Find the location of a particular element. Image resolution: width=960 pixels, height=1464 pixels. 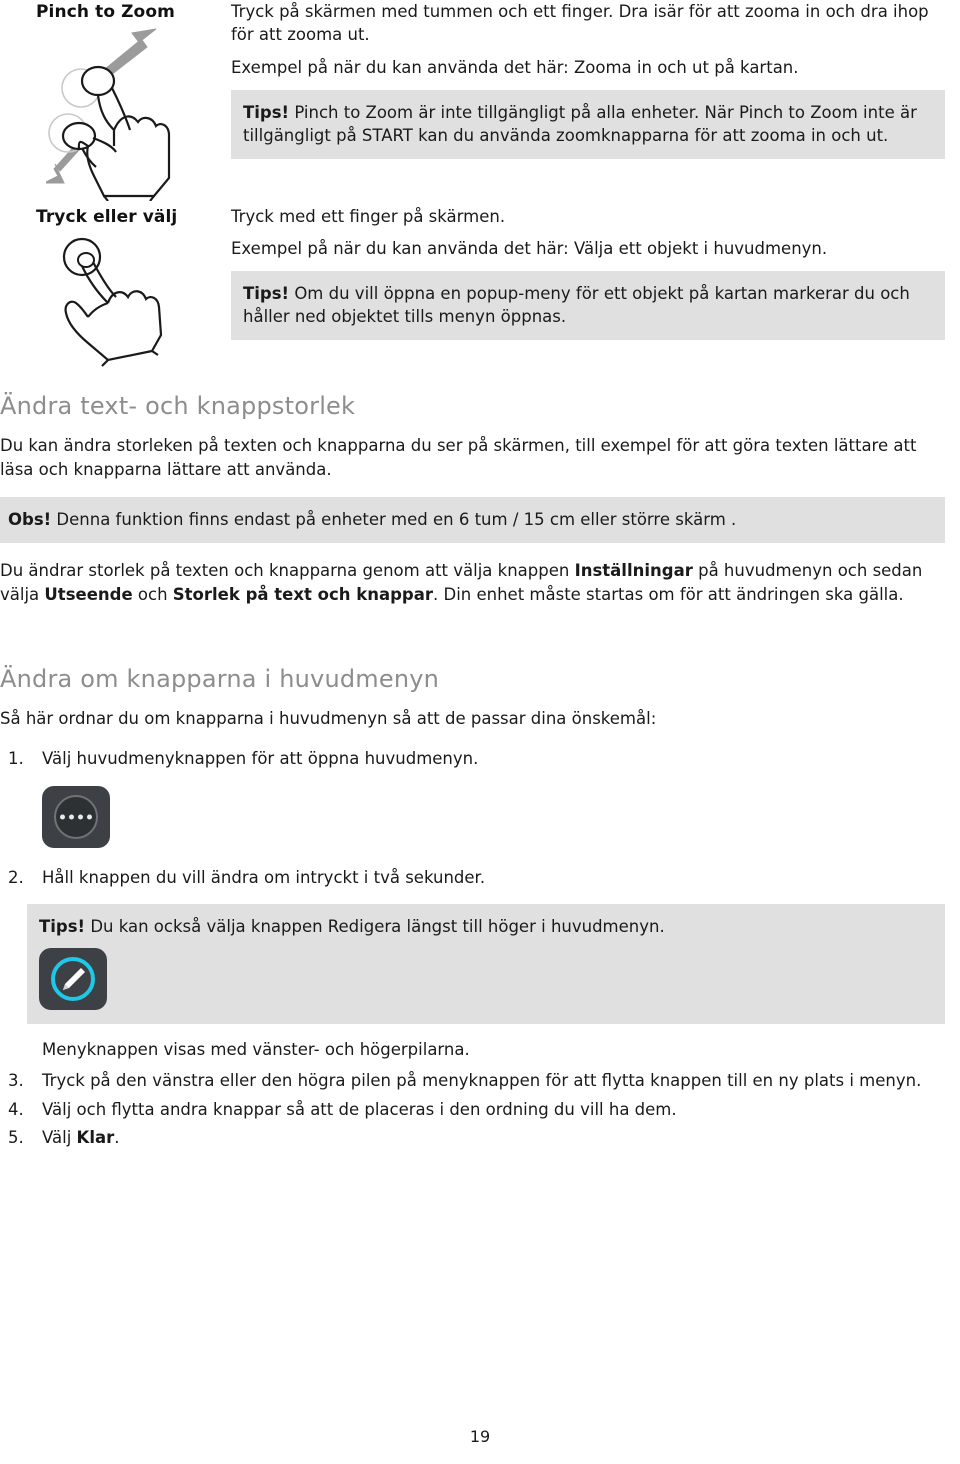

step-number: 5. is located at coordinates (16, 1137).